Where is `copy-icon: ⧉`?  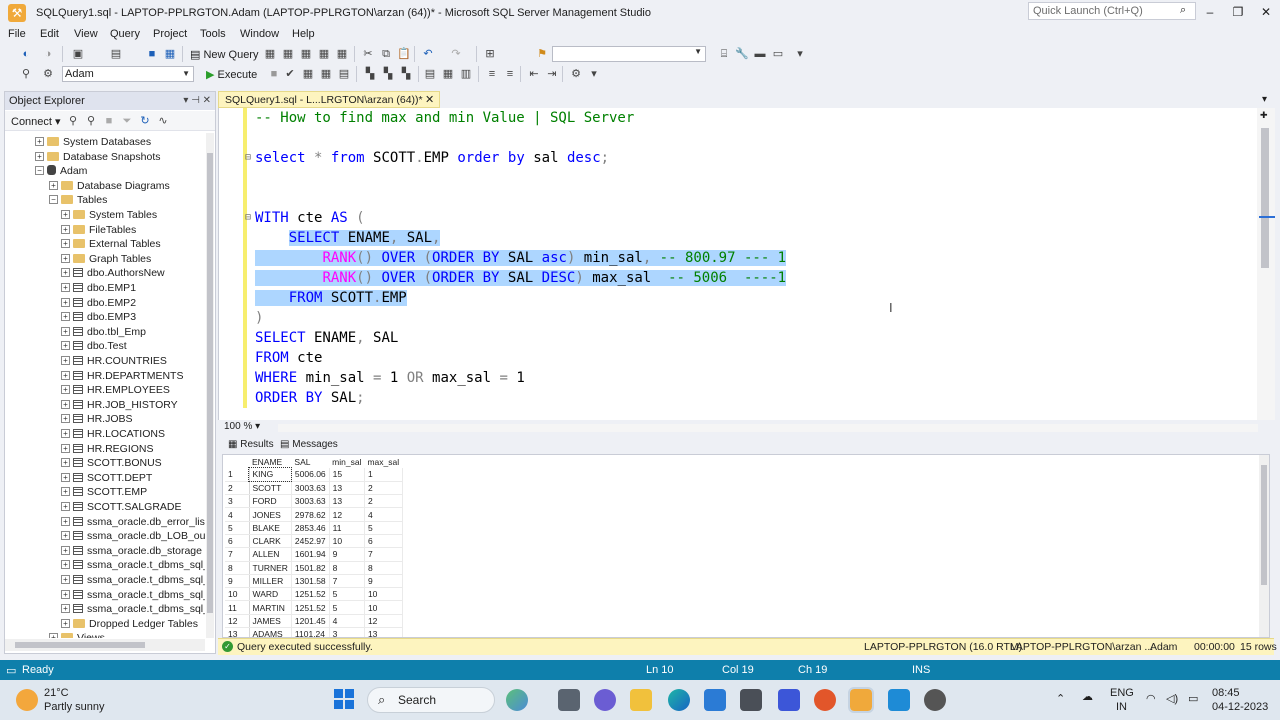 copy-icon: ⧉ is located at coordinates (386, 54).